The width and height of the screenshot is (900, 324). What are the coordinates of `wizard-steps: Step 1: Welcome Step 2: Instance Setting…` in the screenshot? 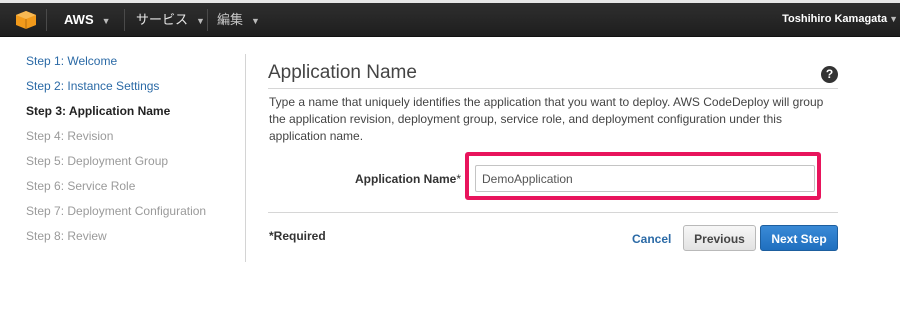 It's located at (131, 152).